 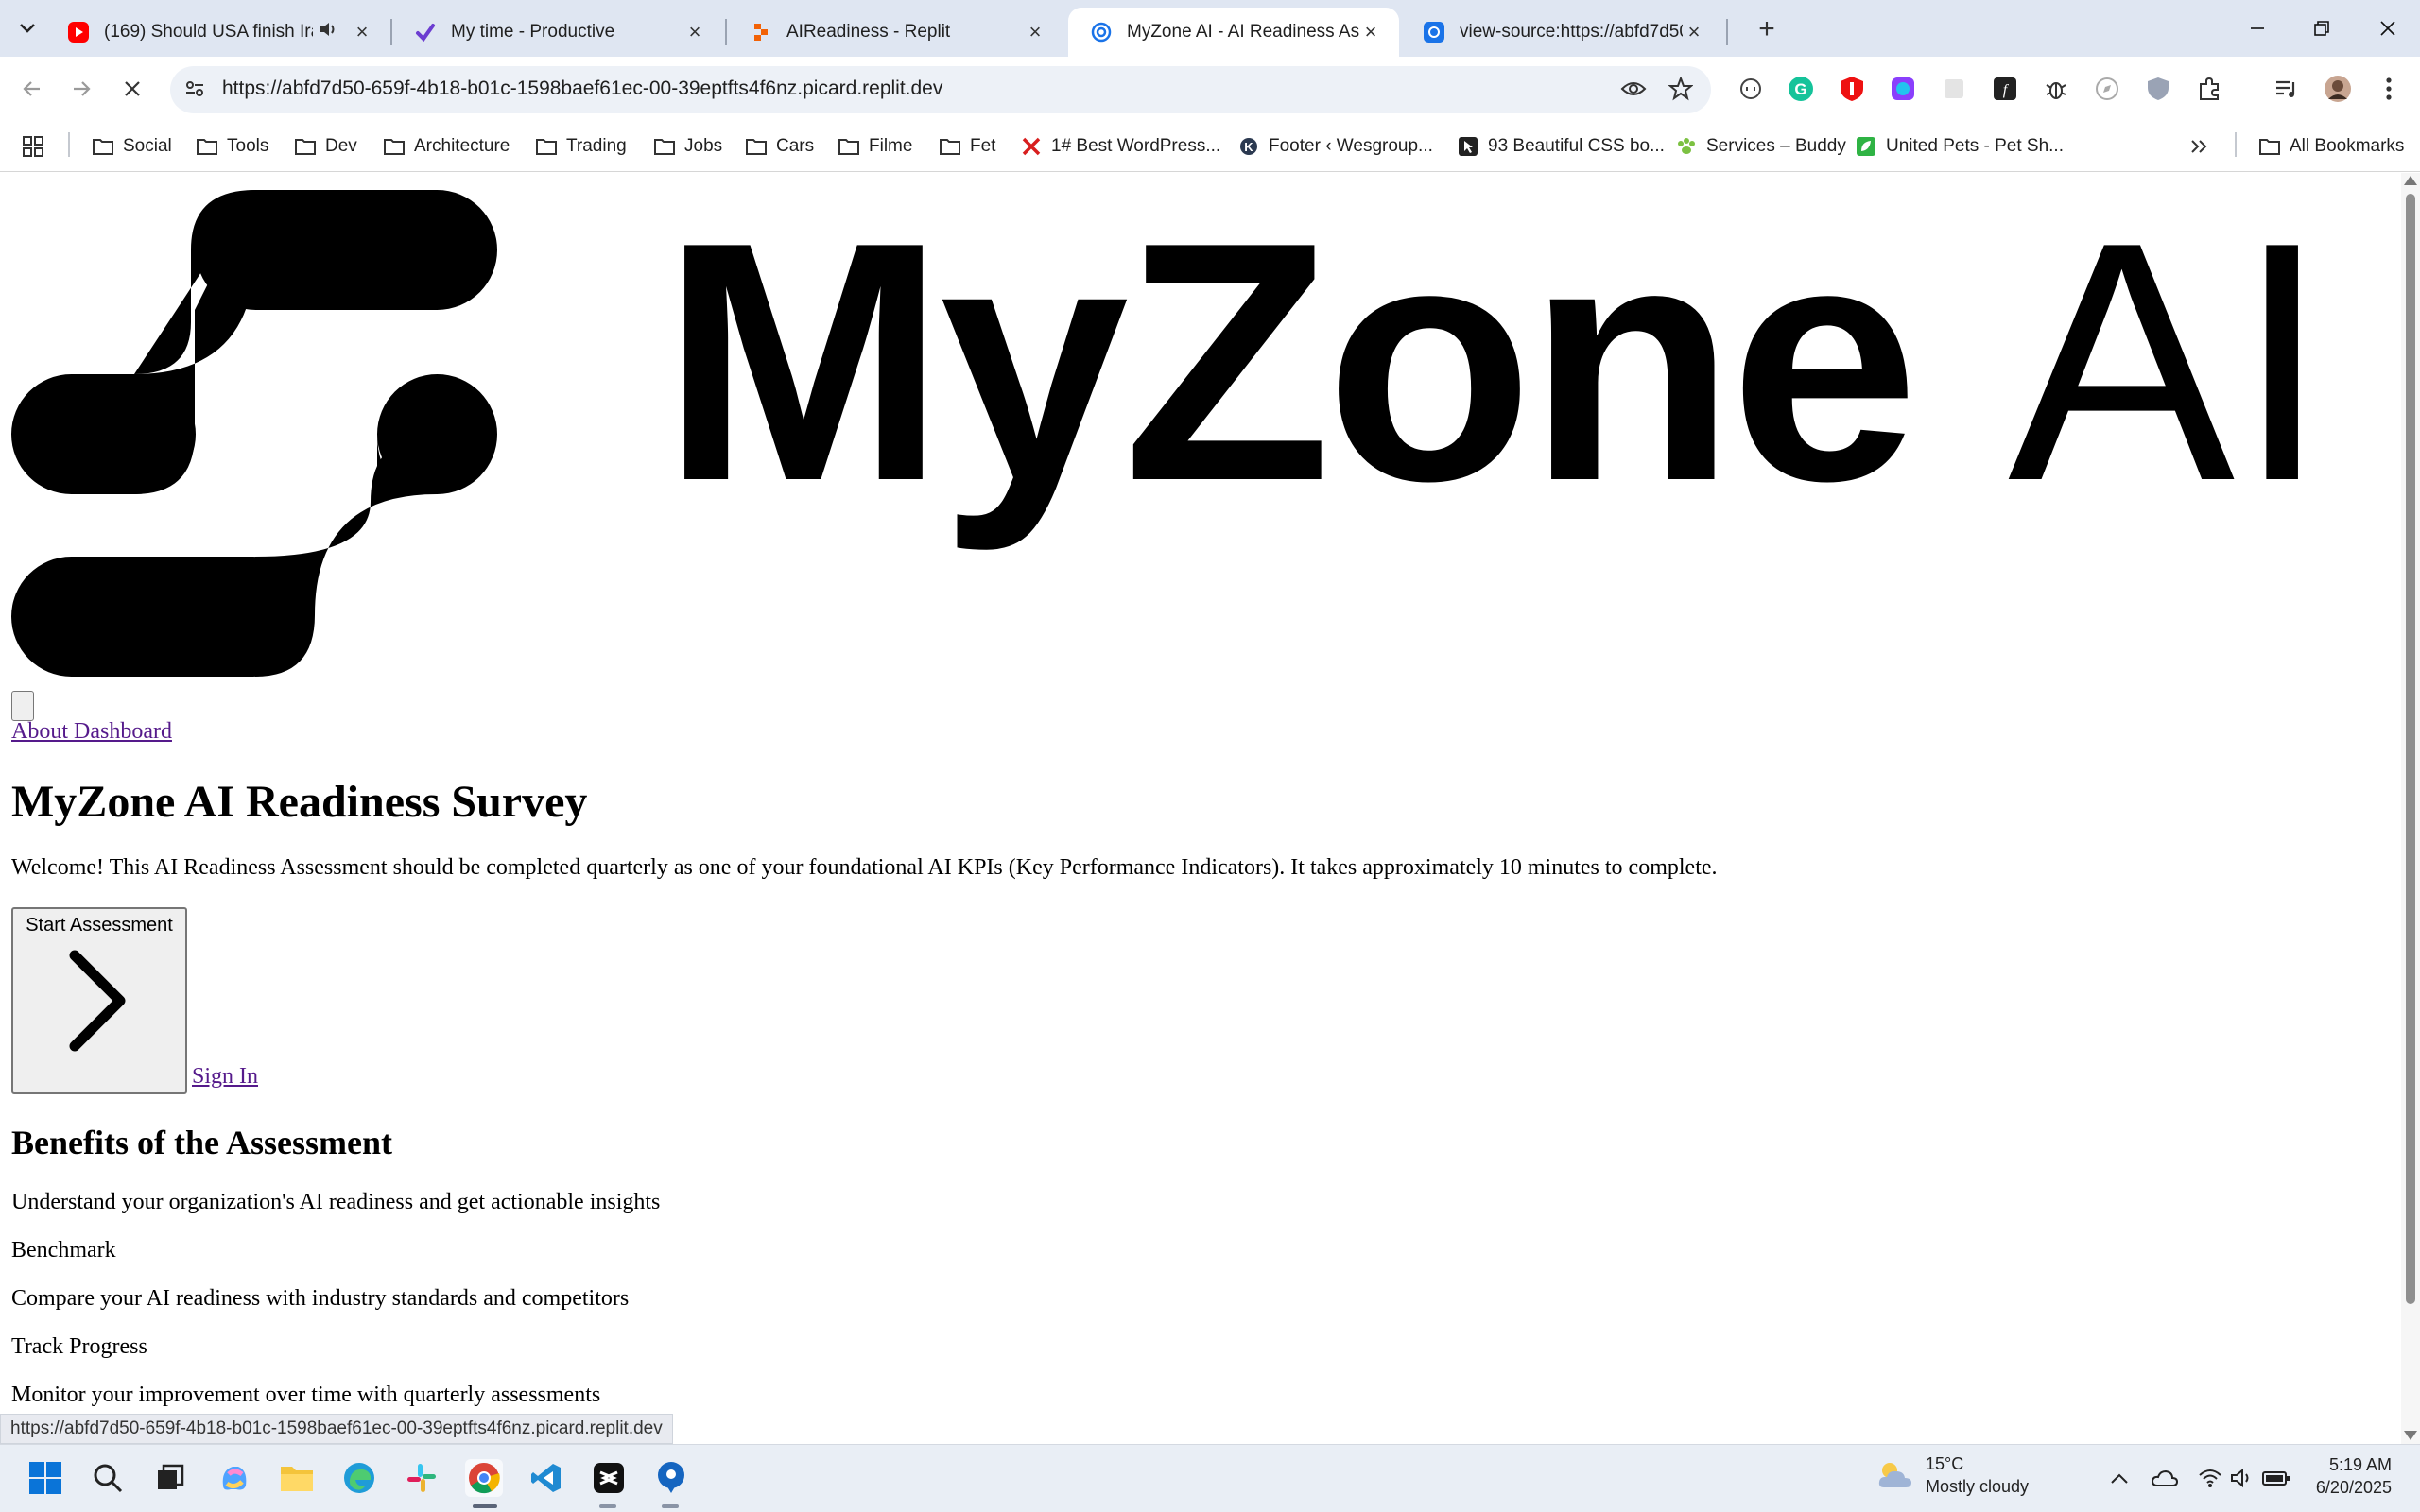 What do you see at coordinates (2158, 89) in the screenshot?
I see `shield-icon` at bounding box center [2158, 89].